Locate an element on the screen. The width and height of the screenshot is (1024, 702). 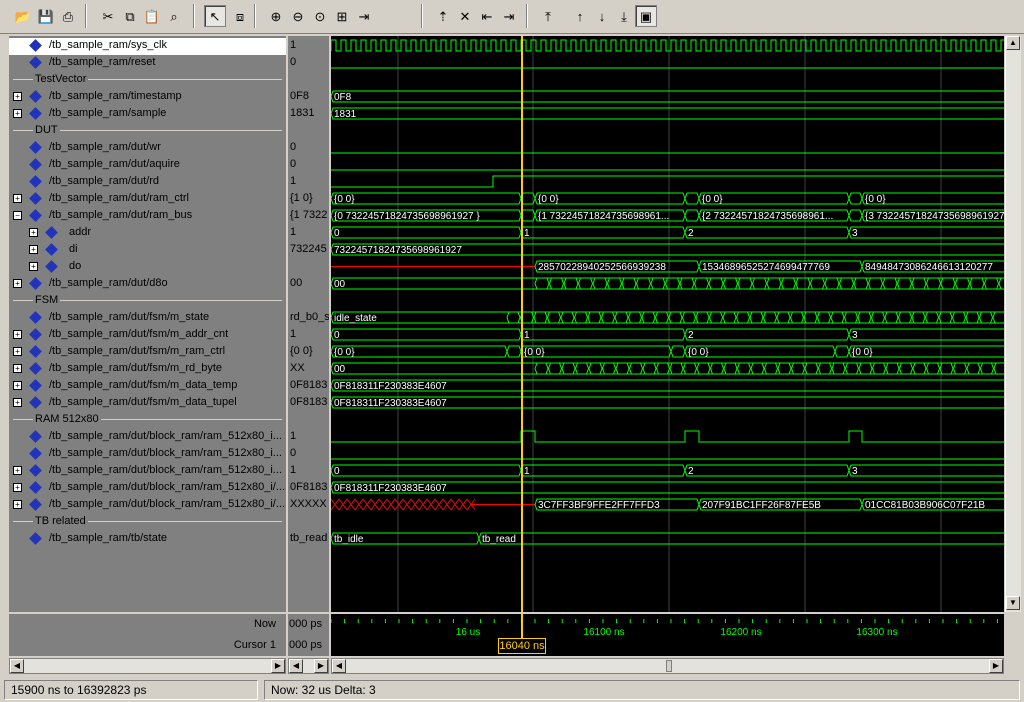
find-next-button: ↓ is located at coordinates (602, 16).